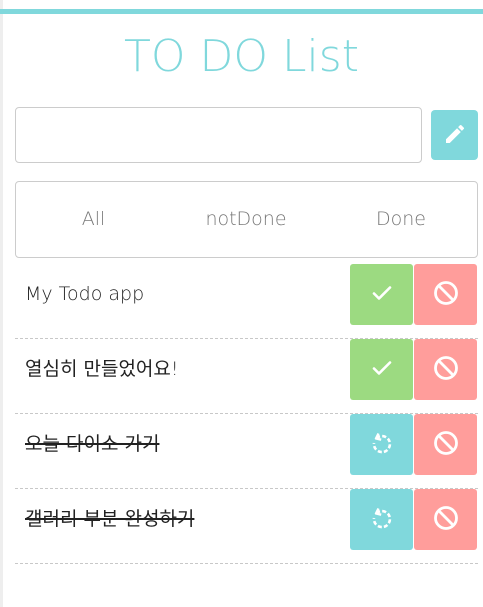 The width and height of the screenshot is (483, 607). Describe the element at coordinates (241, 11) in the screenshot. I see `top-accent-bar` at that location.